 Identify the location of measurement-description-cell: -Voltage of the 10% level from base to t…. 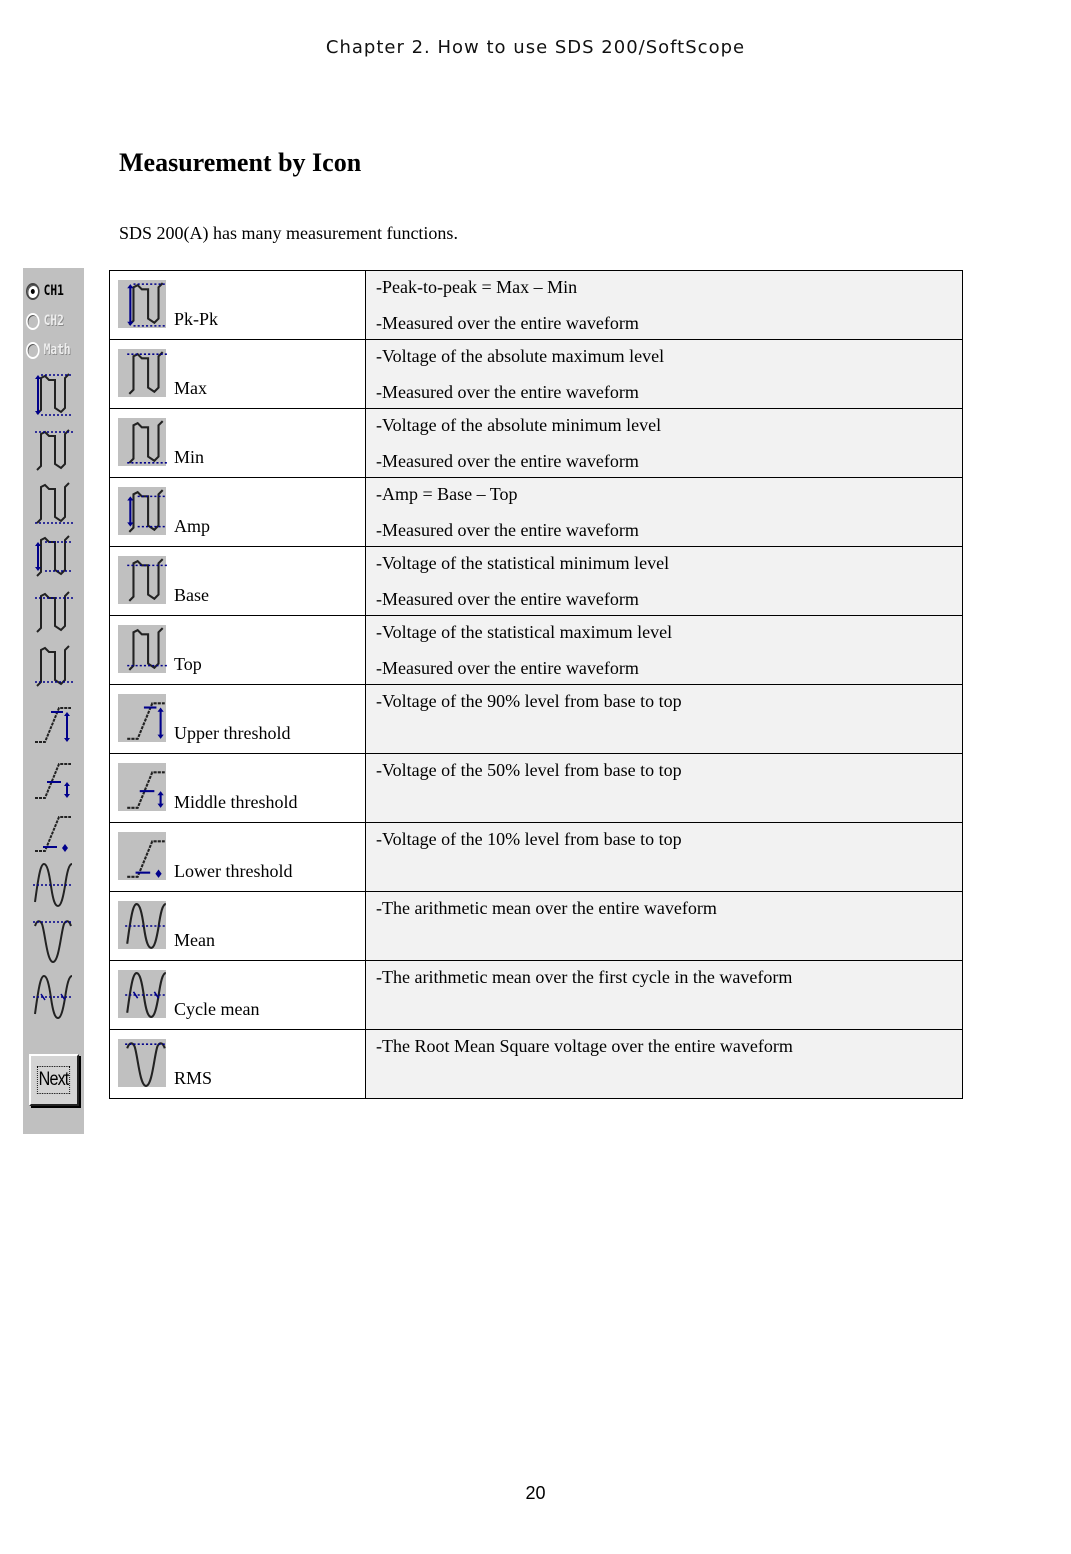
(664, 857).